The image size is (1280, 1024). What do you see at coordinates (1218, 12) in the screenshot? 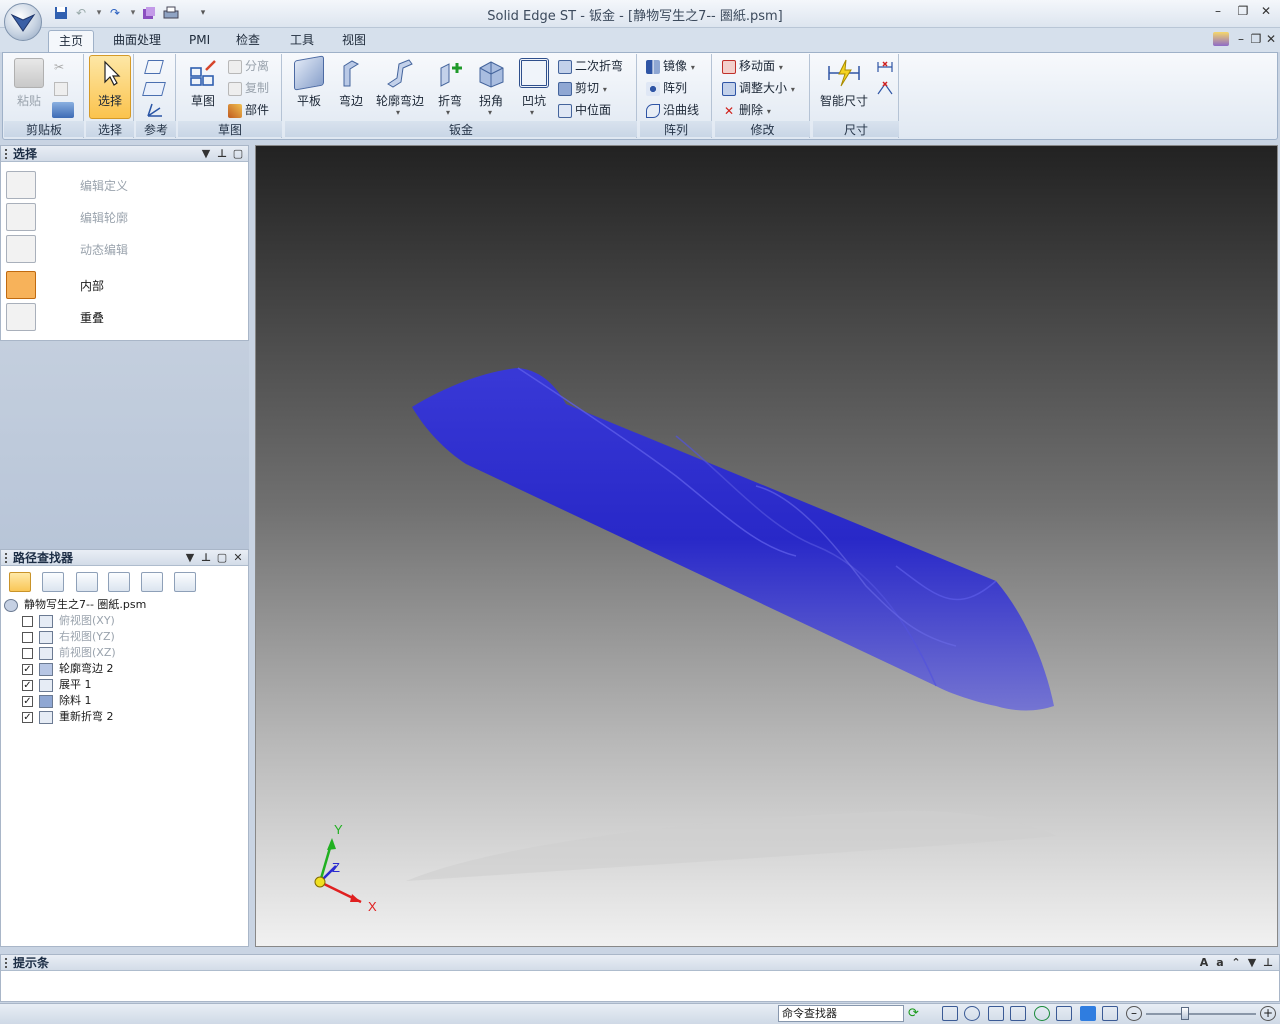
I see `minimize-icon: –` at bounding box center [1218, 12].